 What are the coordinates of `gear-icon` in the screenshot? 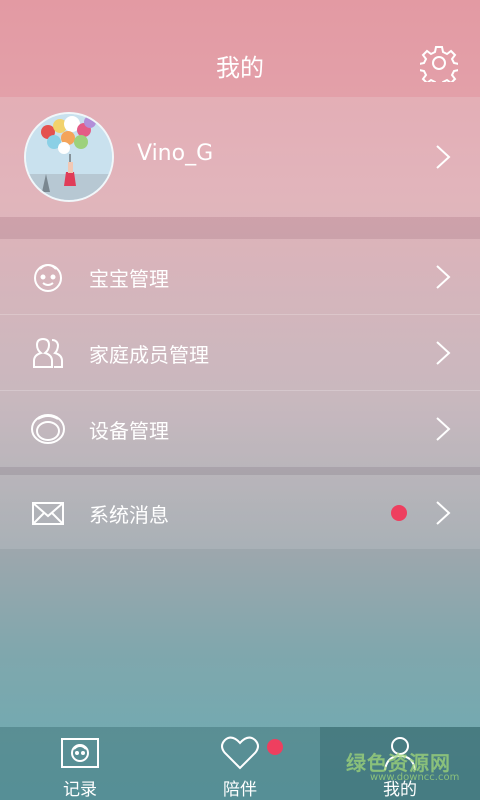 It's located at (439, 63).